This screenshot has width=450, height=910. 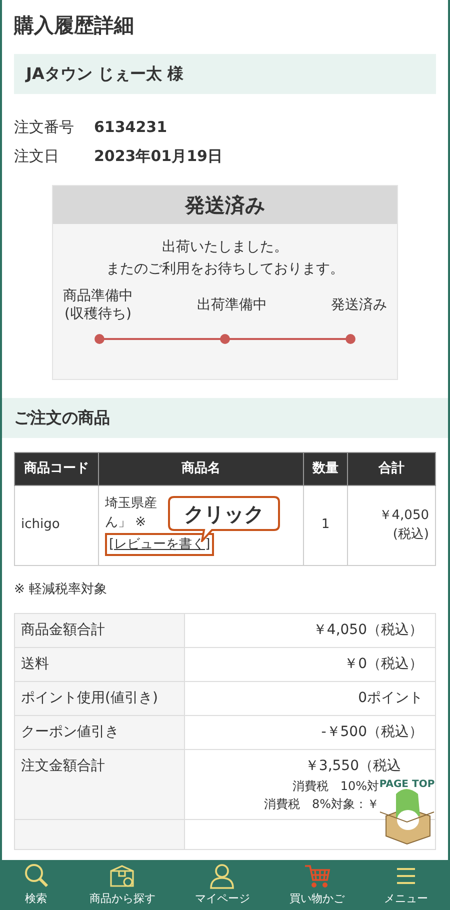 What do you see at coordinates (321, 804) in the screenshot?
I see `tax-line: 消費税 8%対象：￥` at bounding box center [321, 804].